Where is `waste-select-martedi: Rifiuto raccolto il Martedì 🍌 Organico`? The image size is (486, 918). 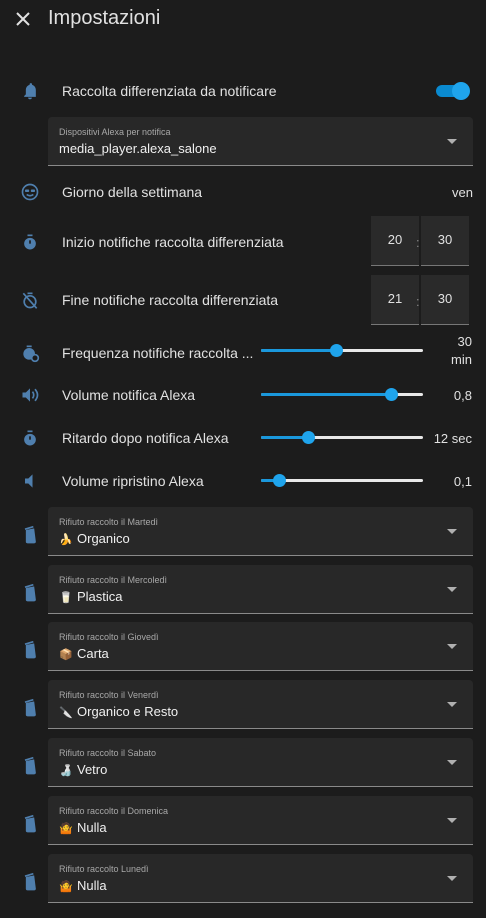 waste-select-martedi: Rifiuto raccolto il Martedì 🍌 Organico is located at coordinates (260, 531).